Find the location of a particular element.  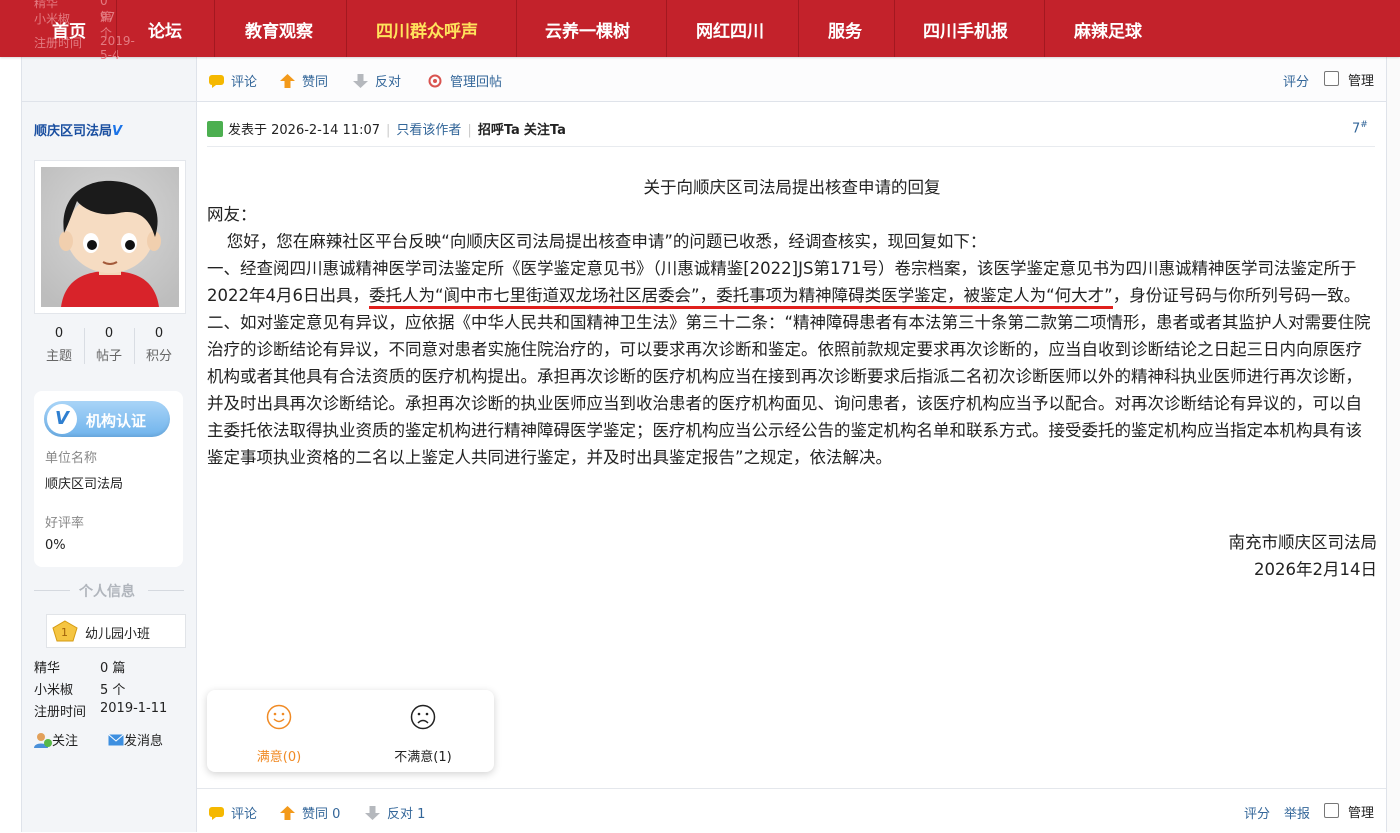

smile-icon is located at coordinates (279, 717).